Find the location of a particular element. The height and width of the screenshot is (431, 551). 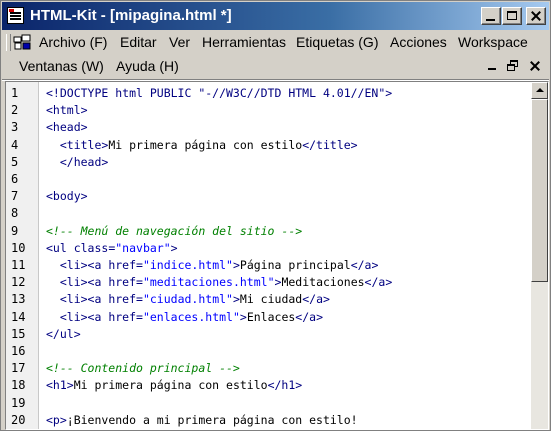

menu-editar: Editar is located at coordinates (138, 42).